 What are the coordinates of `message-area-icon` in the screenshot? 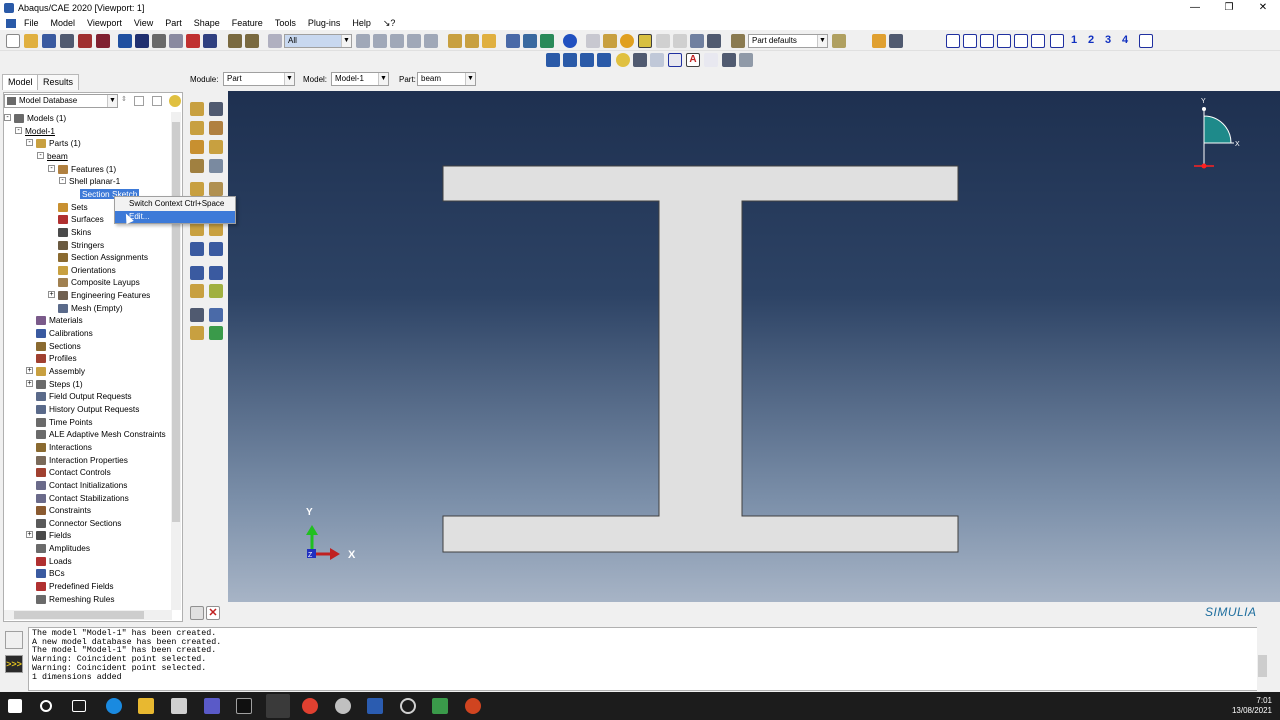 It's located at (14, 640).